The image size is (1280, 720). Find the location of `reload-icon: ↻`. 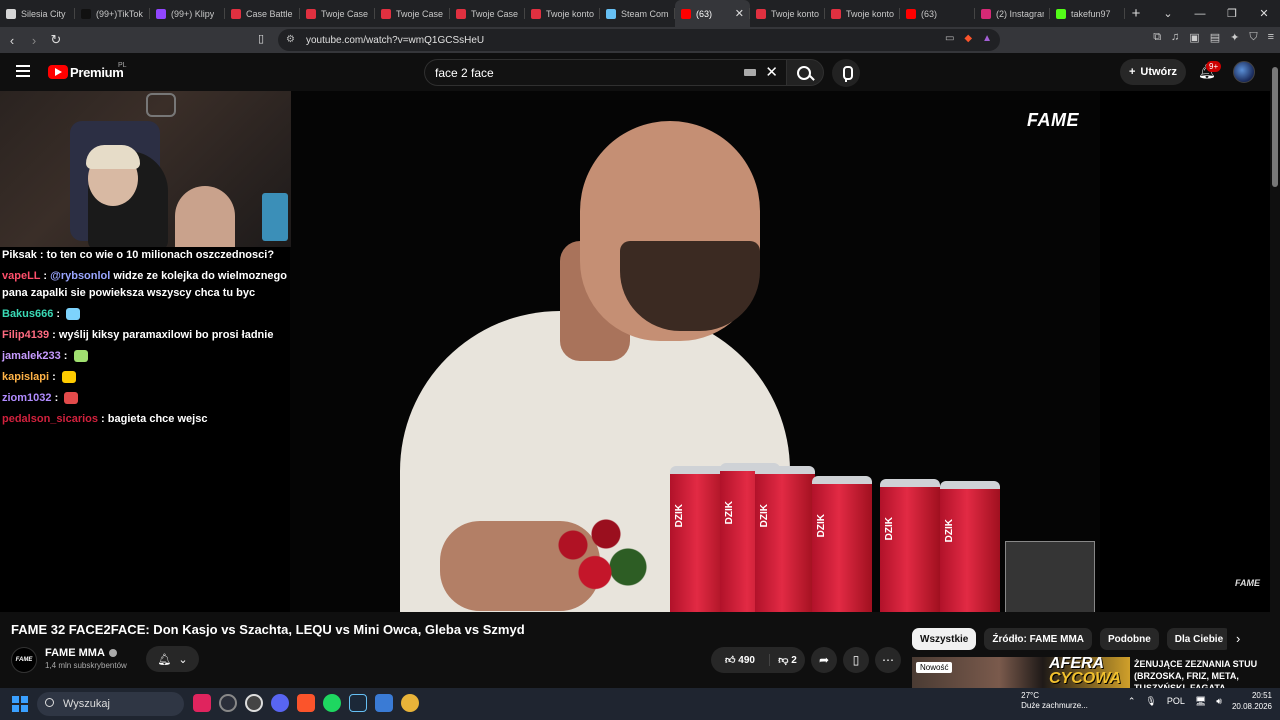

reload-icon: ↻ is located at coordinates (56, 40).